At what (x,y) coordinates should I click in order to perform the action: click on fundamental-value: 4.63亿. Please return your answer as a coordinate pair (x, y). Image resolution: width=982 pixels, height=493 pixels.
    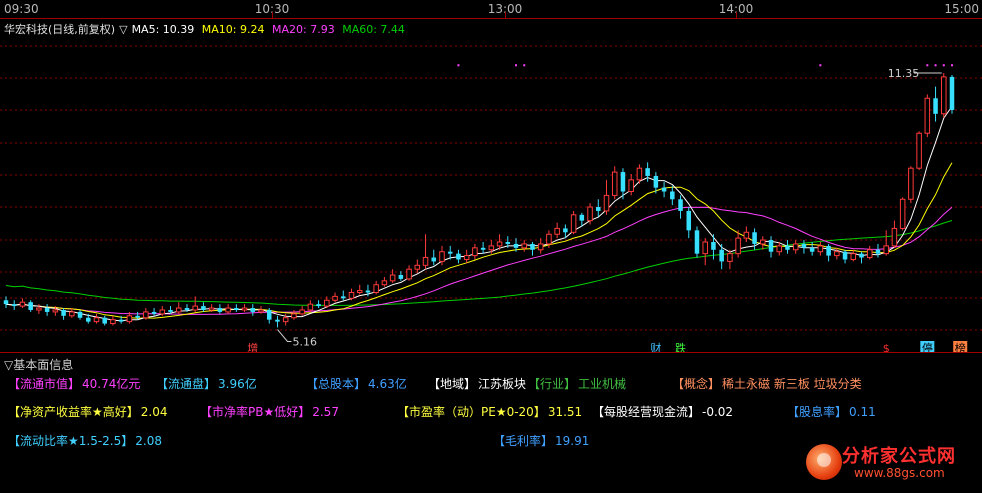
    Looking at the image, I should click on (387, 384).